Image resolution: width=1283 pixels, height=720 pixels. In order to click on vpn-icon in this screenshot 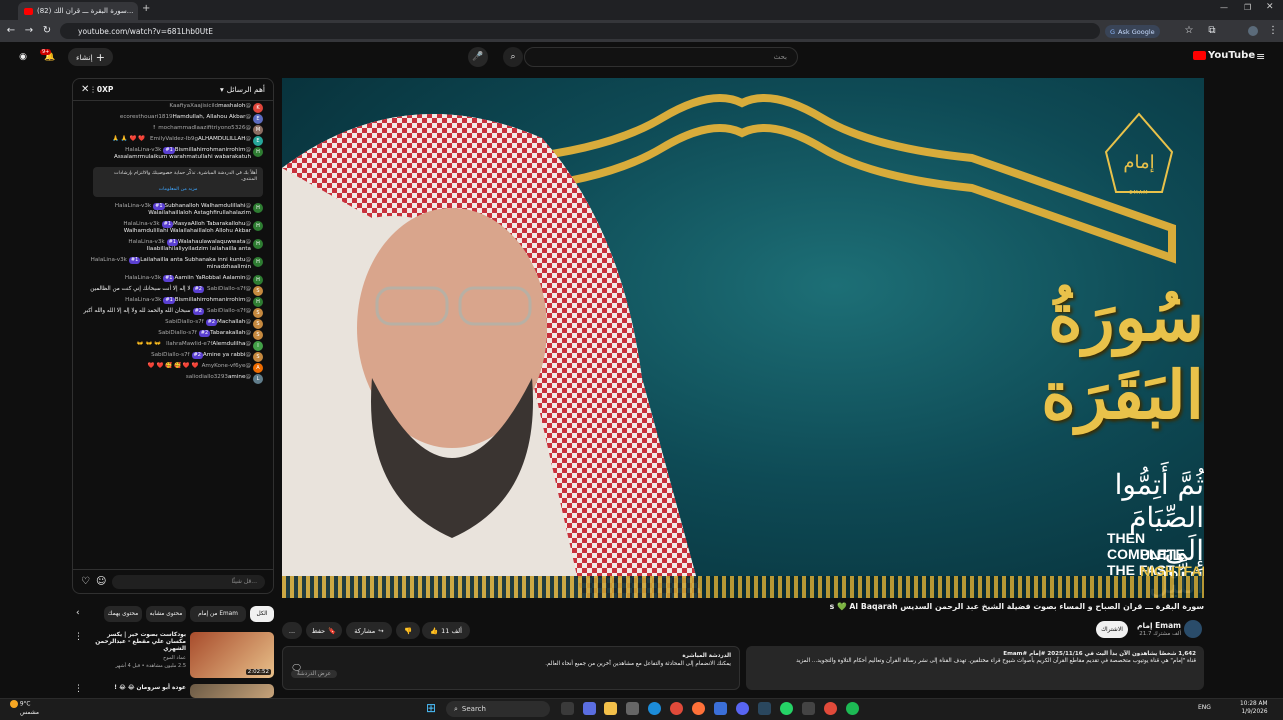, I will do `click(720, 708)`.